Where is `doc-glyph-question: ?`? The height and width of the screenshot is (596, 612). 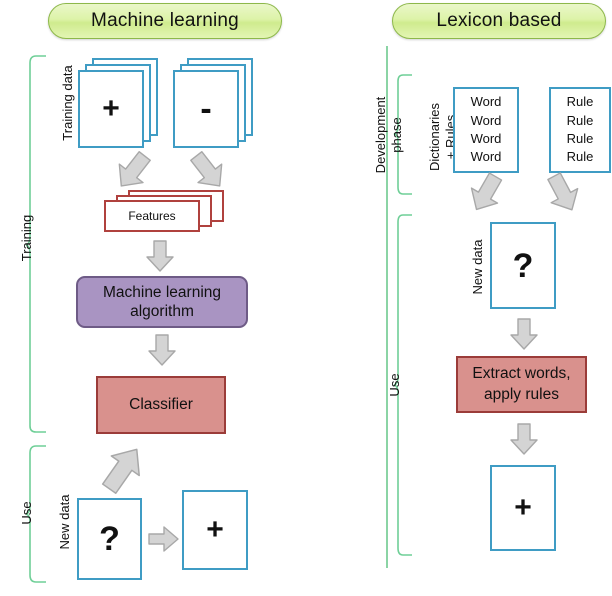 doc-glyph-question: ? is located at coordinates (109, 539).